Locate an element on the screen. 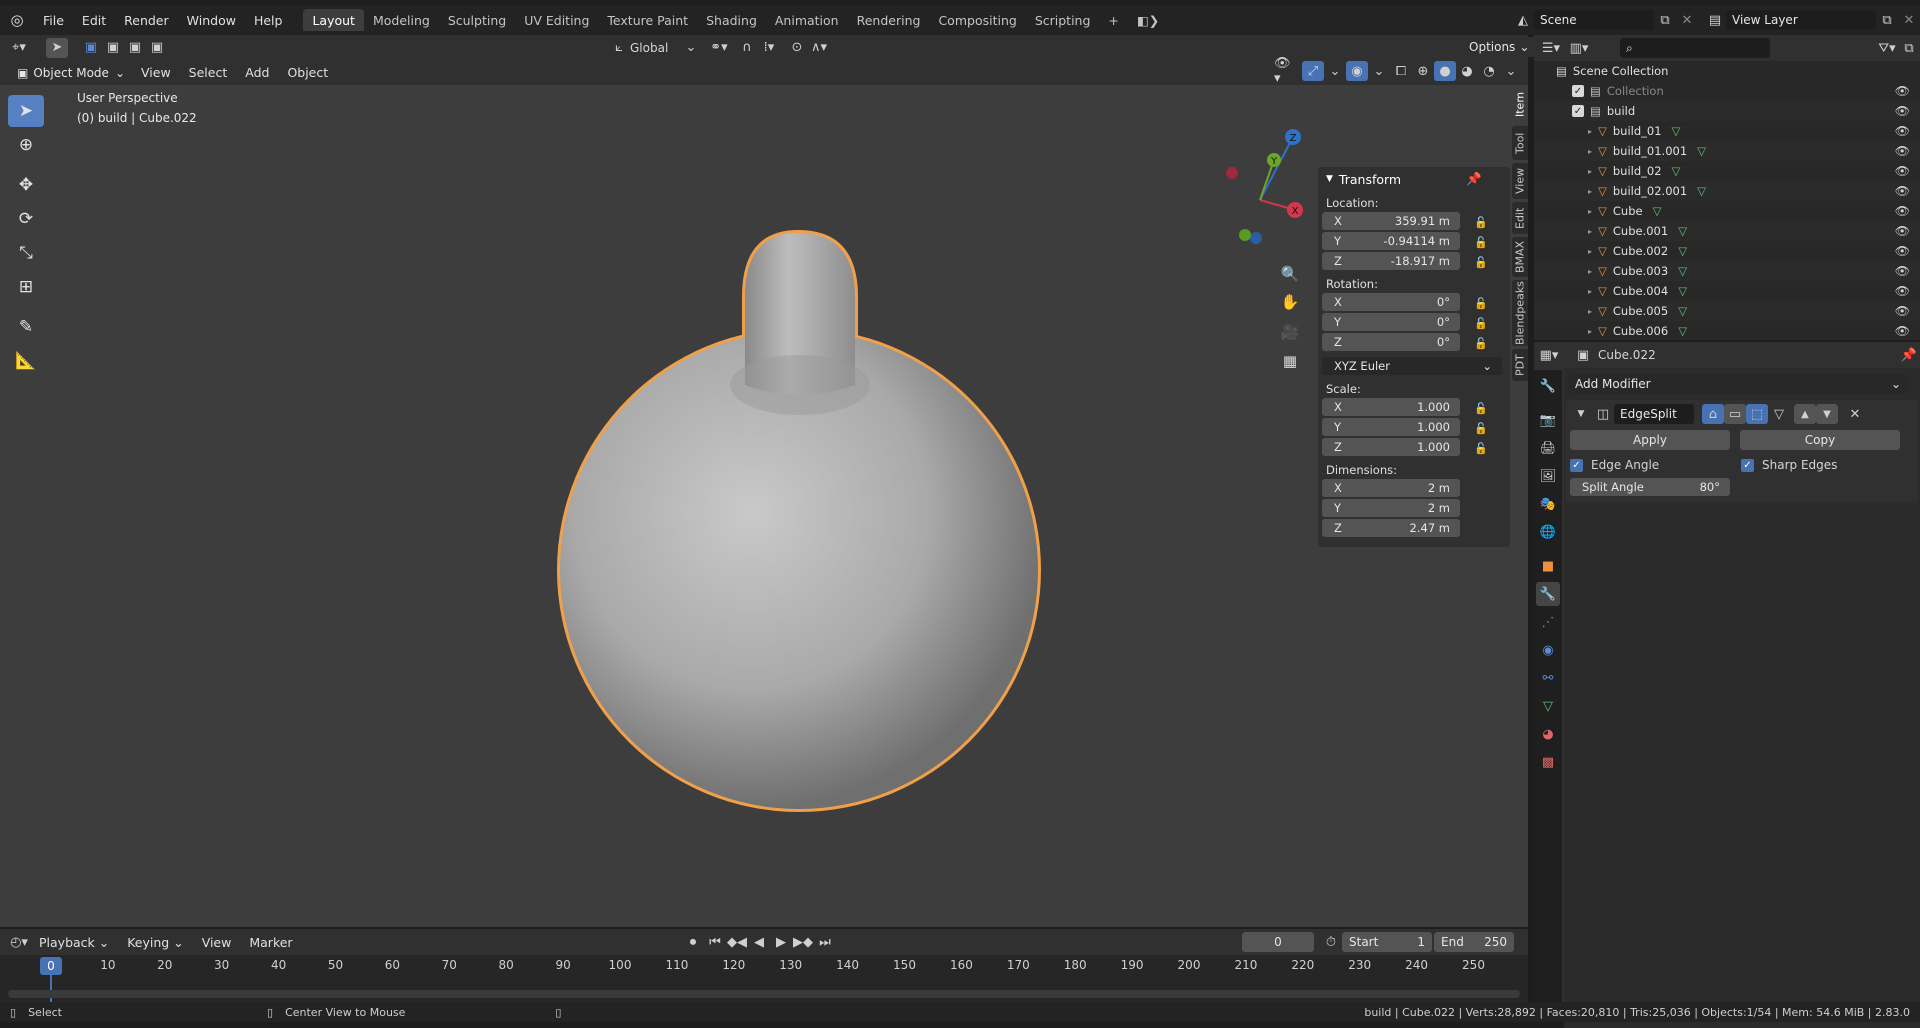 The width and height of the screenshot is (1920, 1028). rotation-x-field: X 0° is located at coordinates (1391, 302).